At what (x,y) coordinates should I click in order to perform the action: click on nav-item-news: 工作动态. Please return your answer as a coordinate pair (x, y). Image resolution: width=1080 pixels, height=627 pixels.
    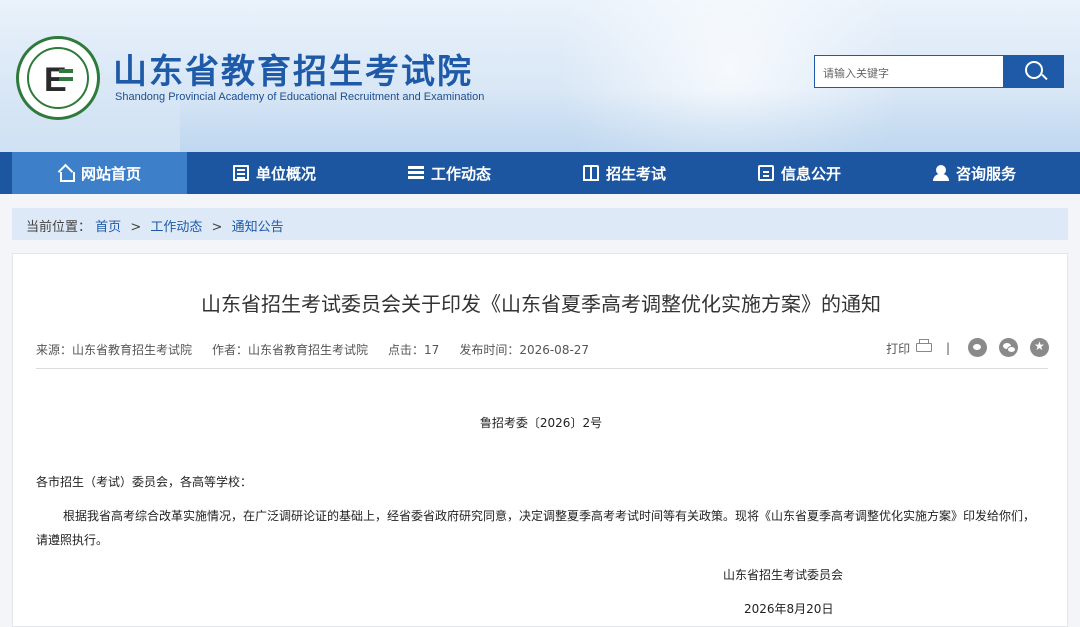
    Looking at the image, I should click on (449, 173).